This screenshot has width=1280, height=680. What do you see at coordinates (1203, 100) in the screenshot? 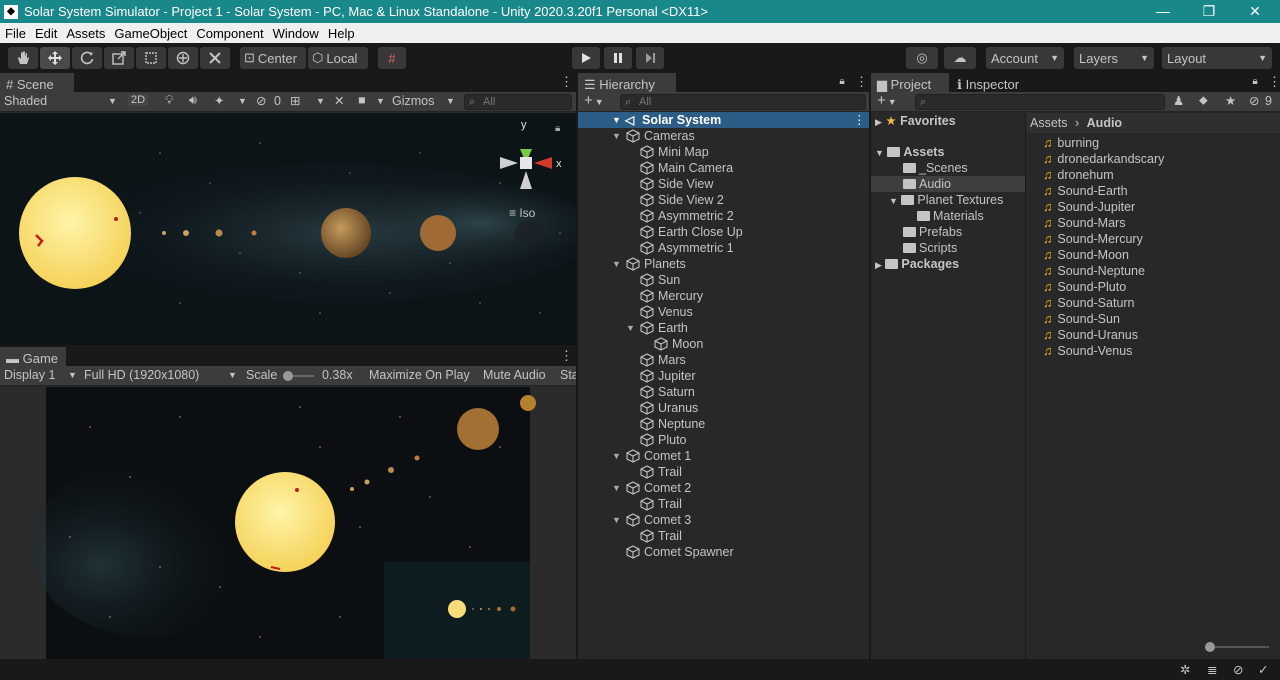
I see `filter-label-icon: ⬥` at bounding box center [1203, 100].